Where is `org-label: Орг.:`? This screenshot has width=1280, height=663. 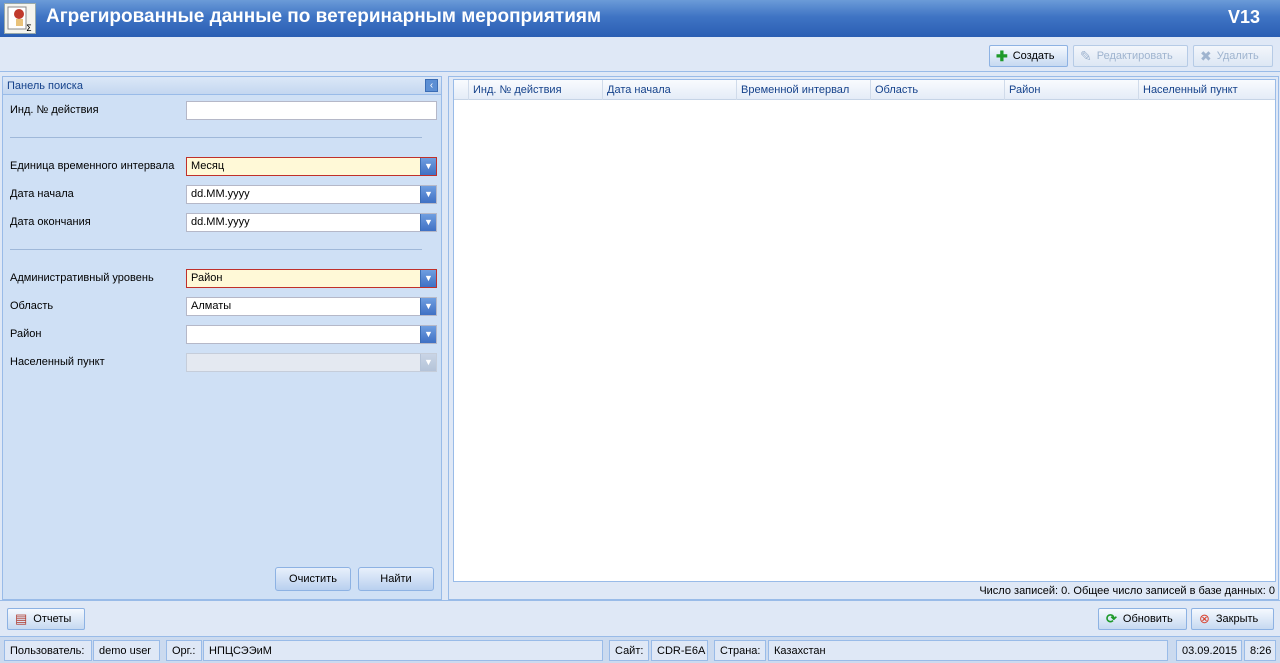 org-label: Орг.: is located at coordinates (184, 650).